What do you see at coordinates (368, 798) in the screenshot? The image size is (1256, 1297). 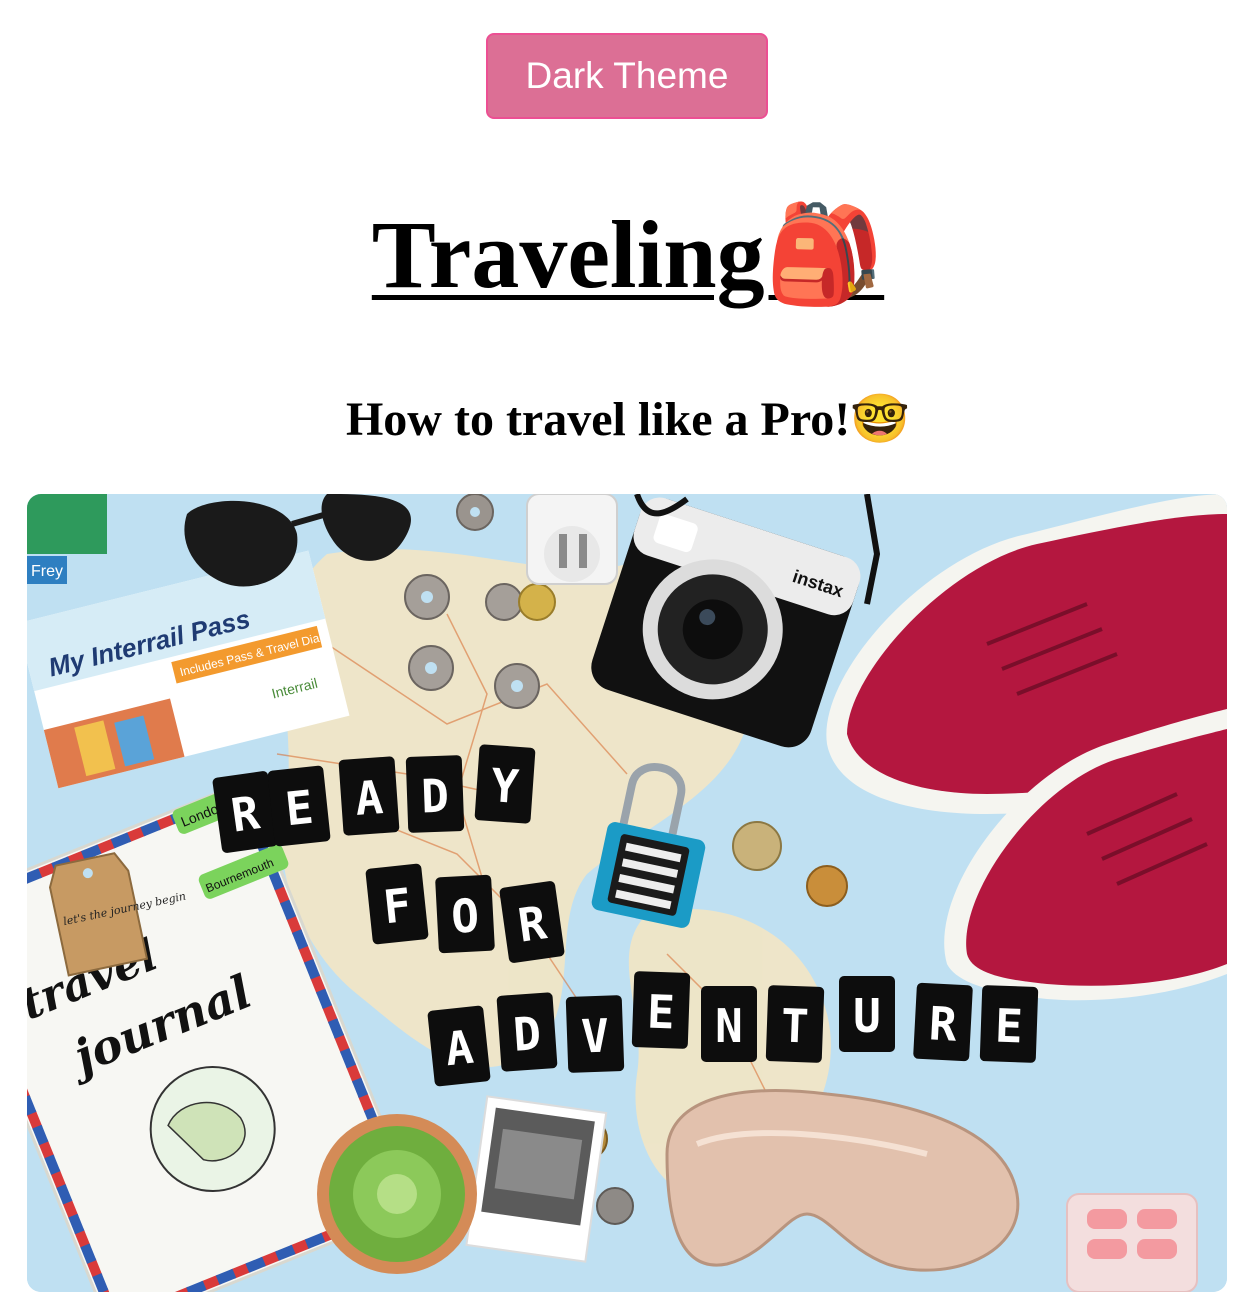 I see `tile-a1: A` at bounding box center [368, 798].